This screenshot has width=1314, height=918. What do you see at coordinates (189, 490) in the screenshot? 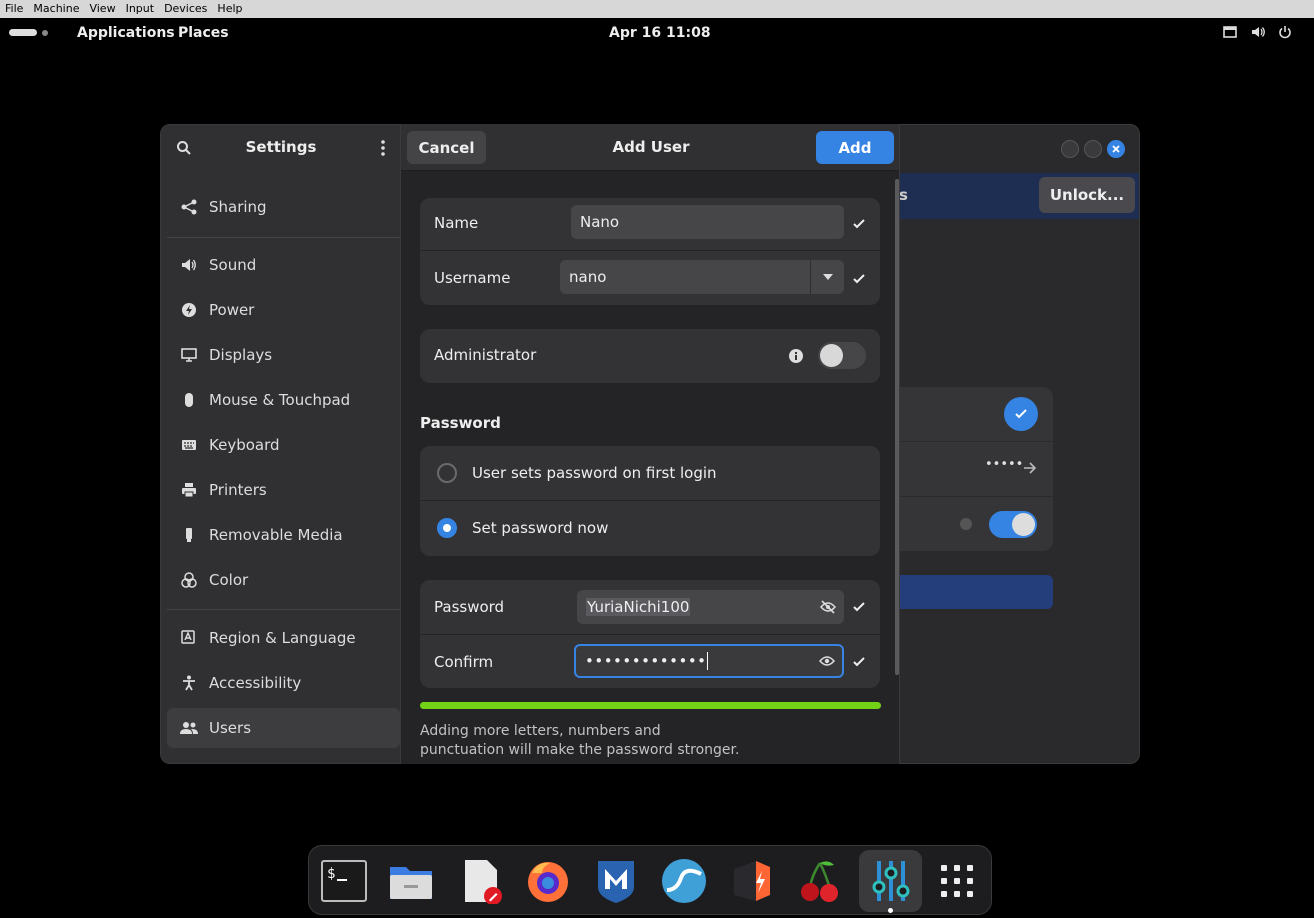
I see `printer-icon` at bounding box center [189, 490].